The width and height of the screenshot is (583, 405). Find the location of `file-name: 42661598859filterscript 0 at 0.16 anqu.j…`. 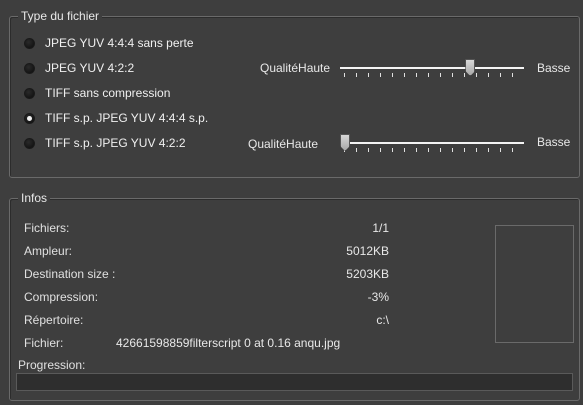

file-name: 42661598859filterscript 0 at 0.16 anqu.j… is located at coordinates (228, 343).